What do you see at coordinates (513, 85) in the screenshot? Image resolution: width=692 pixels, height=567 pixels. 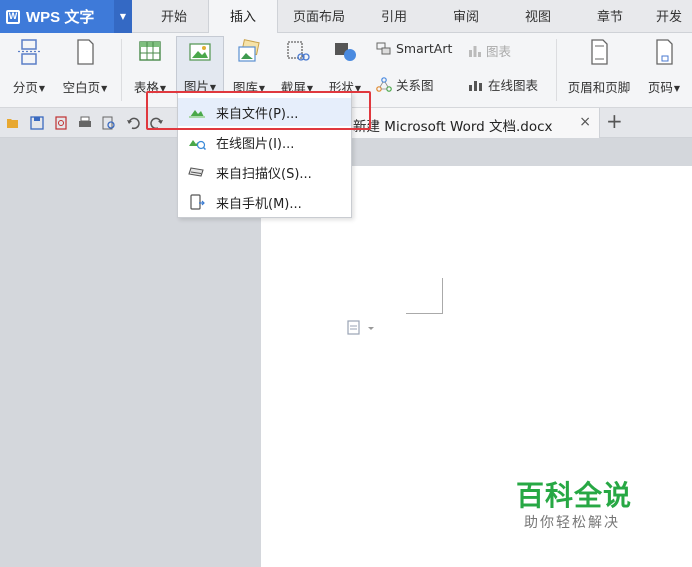 I see `online-chart-label: 在线图表` at bounding box center [513, 85].